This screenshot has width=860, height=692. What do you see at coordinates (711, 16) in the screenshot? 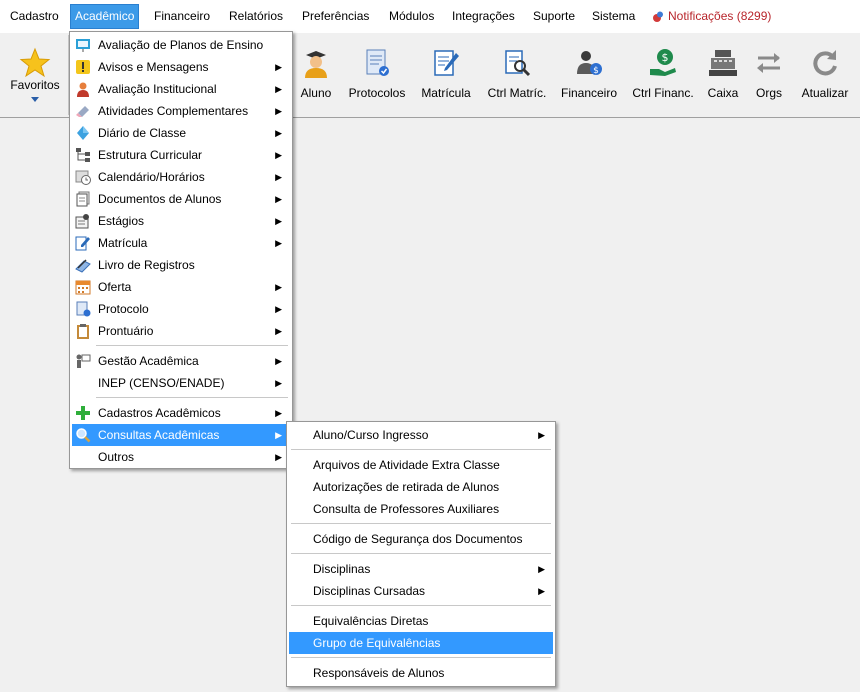
I see `notifications-link: Notificações (8299)` at bounding box center [711, 16].